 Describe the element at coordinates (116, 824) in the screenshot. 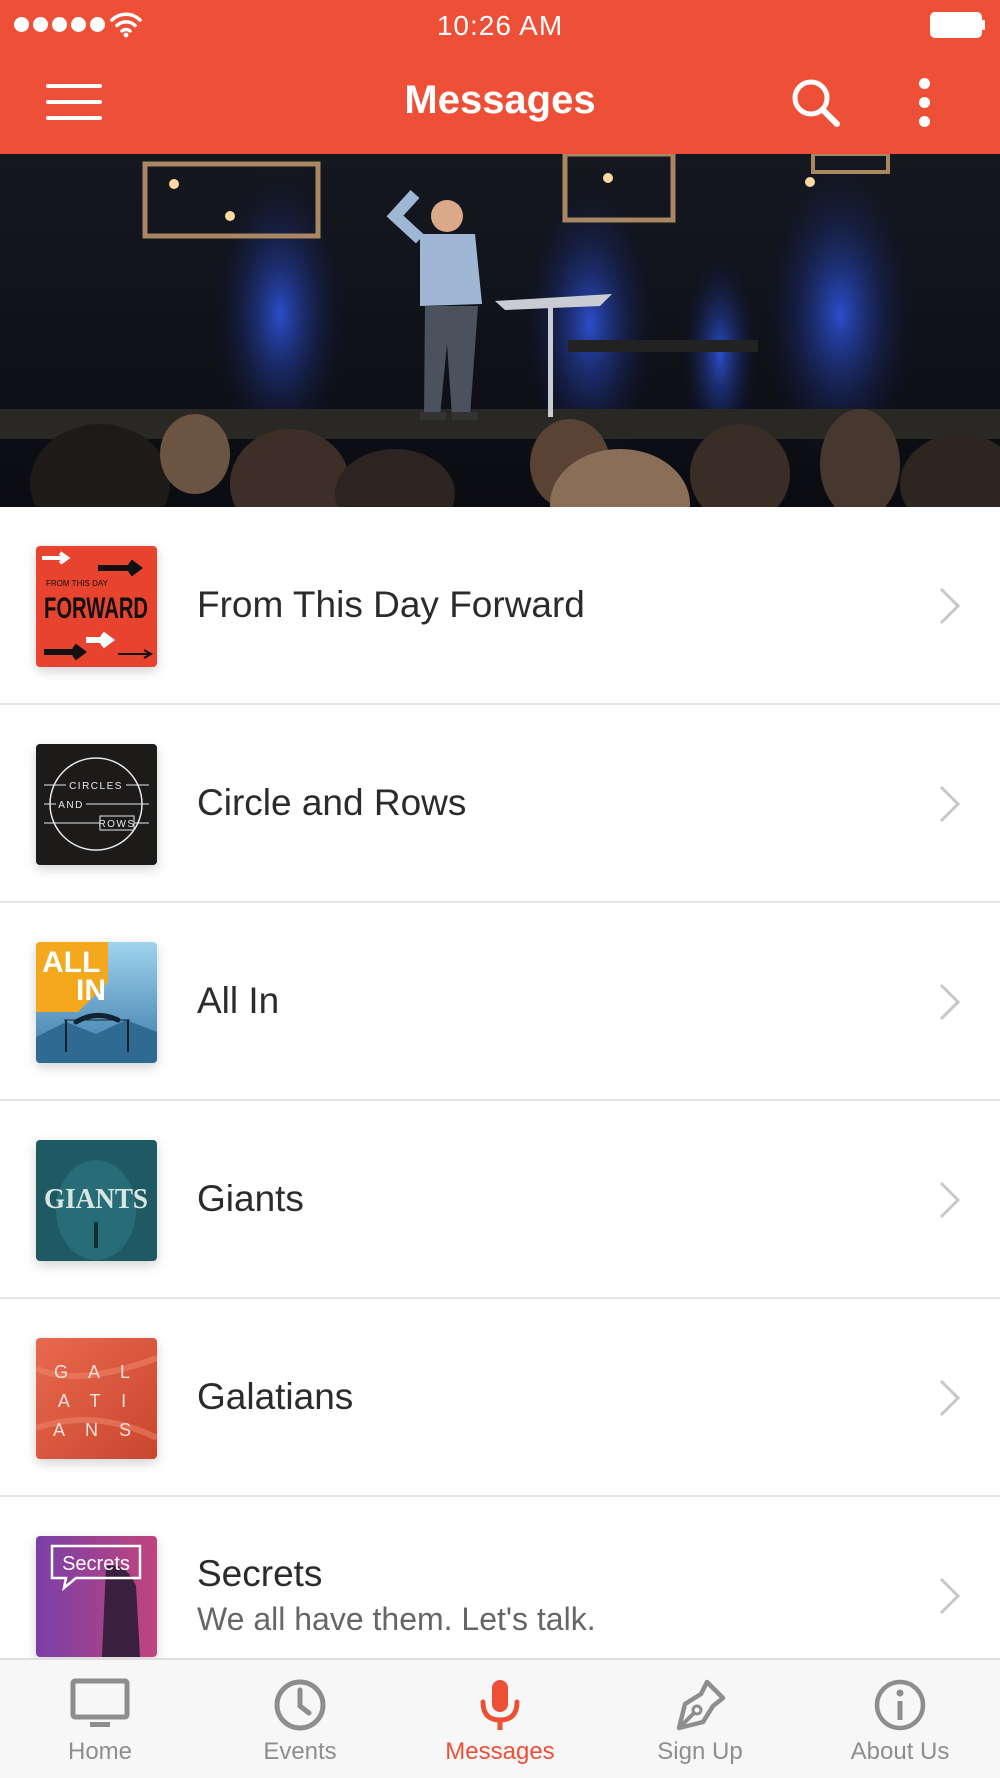

I see `thumb-text-line: ROWS` at that location.